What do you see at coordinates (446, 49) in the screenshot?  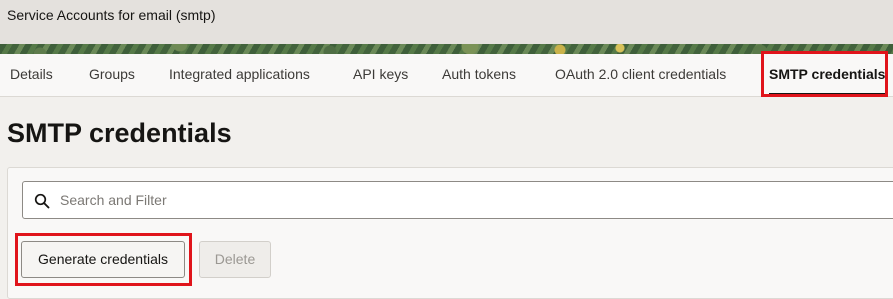 I see `decorative-banner` at bounding box center [446, 49].